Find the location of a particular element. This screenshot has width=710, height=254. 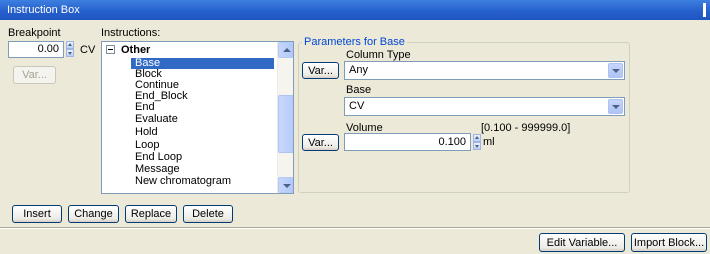

scroll-down-icon is located at coordinates (285, 185).